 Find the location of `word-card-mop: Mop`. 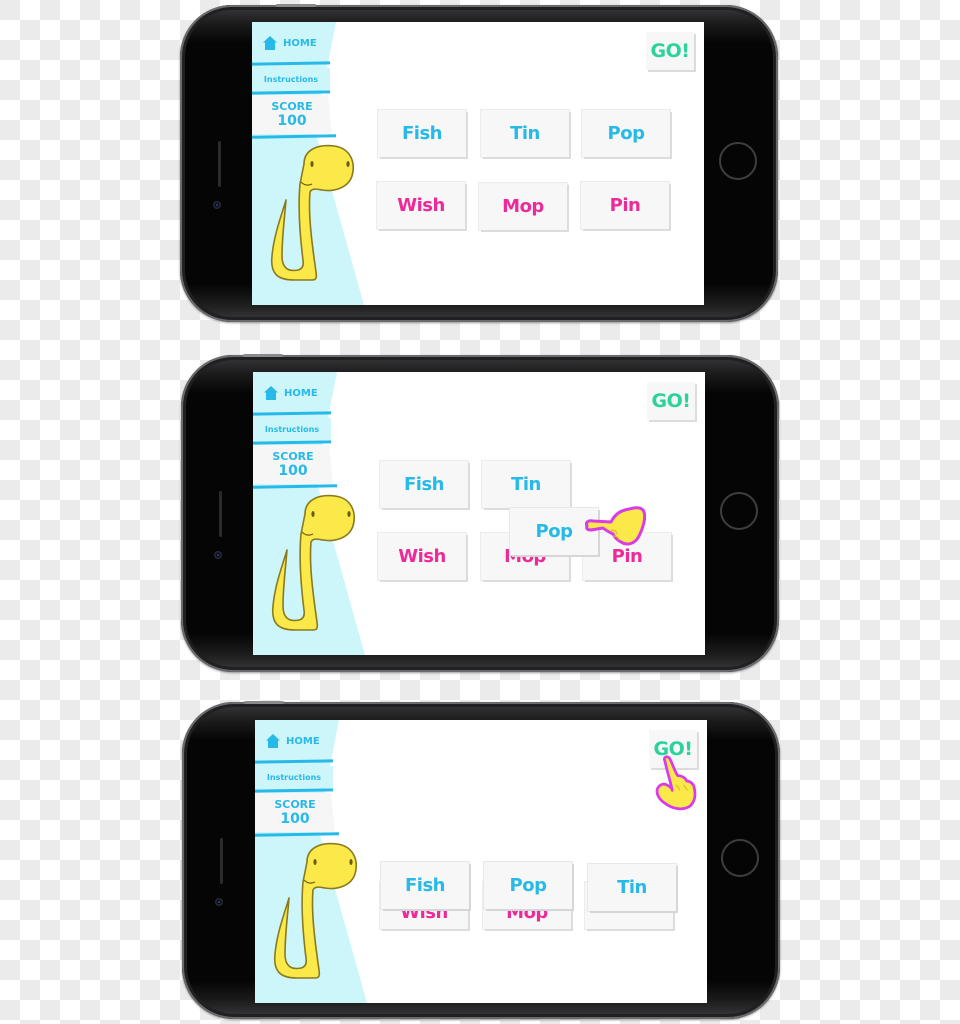

word-card-mop: Mop is located at coordinates (523, 206).